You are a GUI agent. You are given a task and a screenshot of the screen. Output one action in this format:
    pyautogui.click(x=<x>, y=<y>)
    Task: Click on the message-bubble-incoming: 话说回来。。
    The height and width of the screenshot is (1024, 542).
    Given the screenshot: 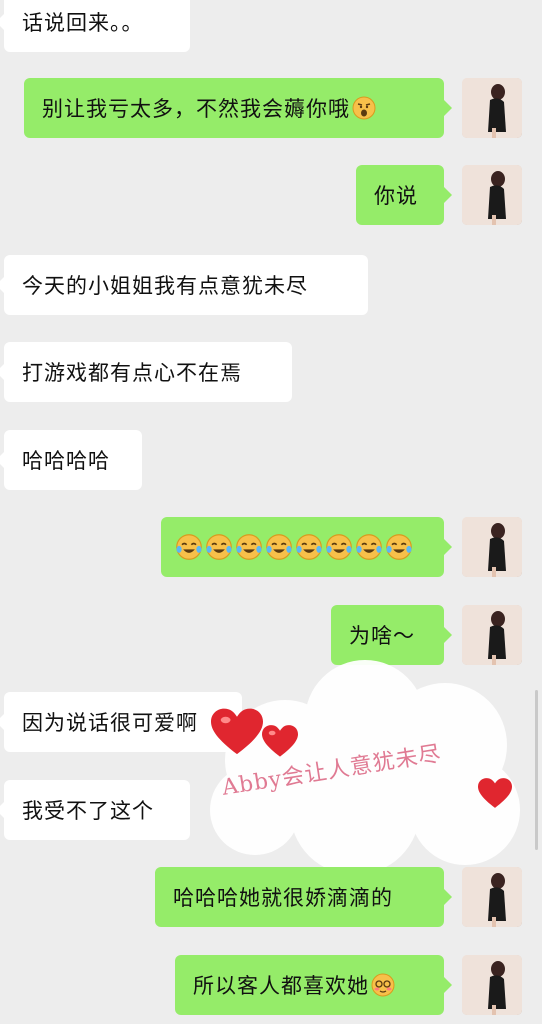 What is the action you would take?
    pyautogui.click(x=95, y=26)
    